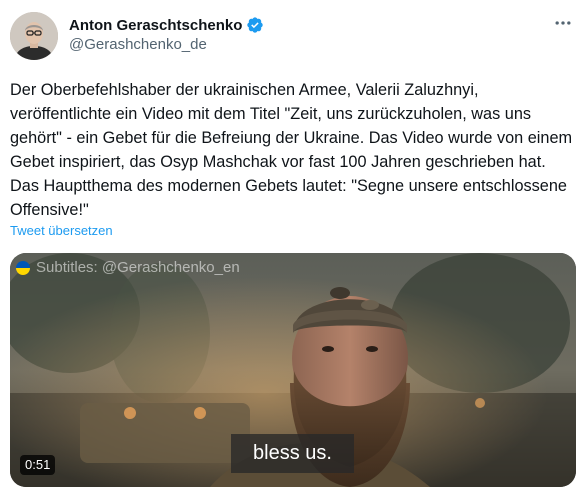 This screenshot has width=586, height=493. Describe the element at coordinates (34, 36) in the screenshot. I see `avatar` at that location.